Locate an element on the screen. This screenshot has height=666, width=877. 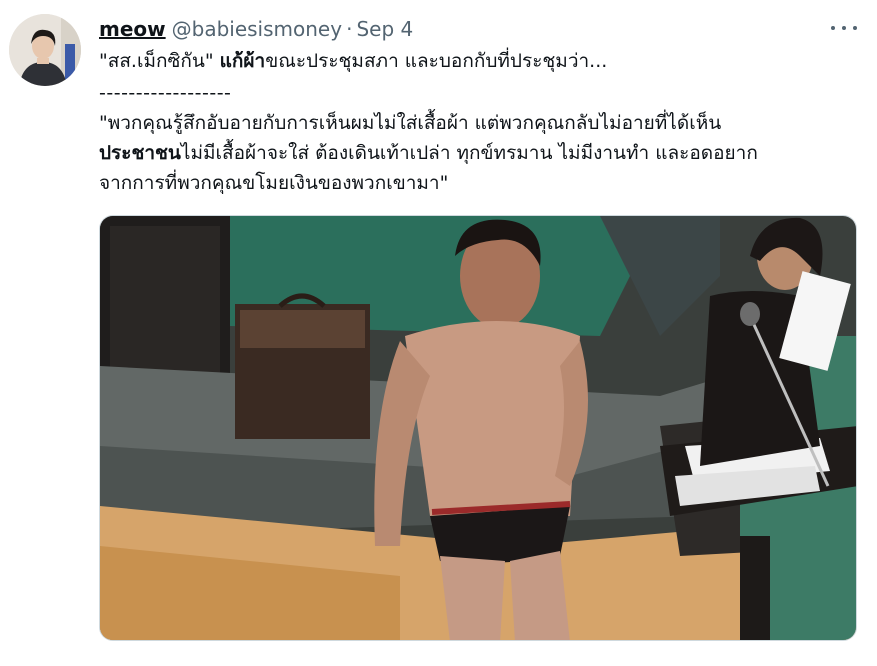
tweet-date: Sep 4 is located at coordinates (384, 29).